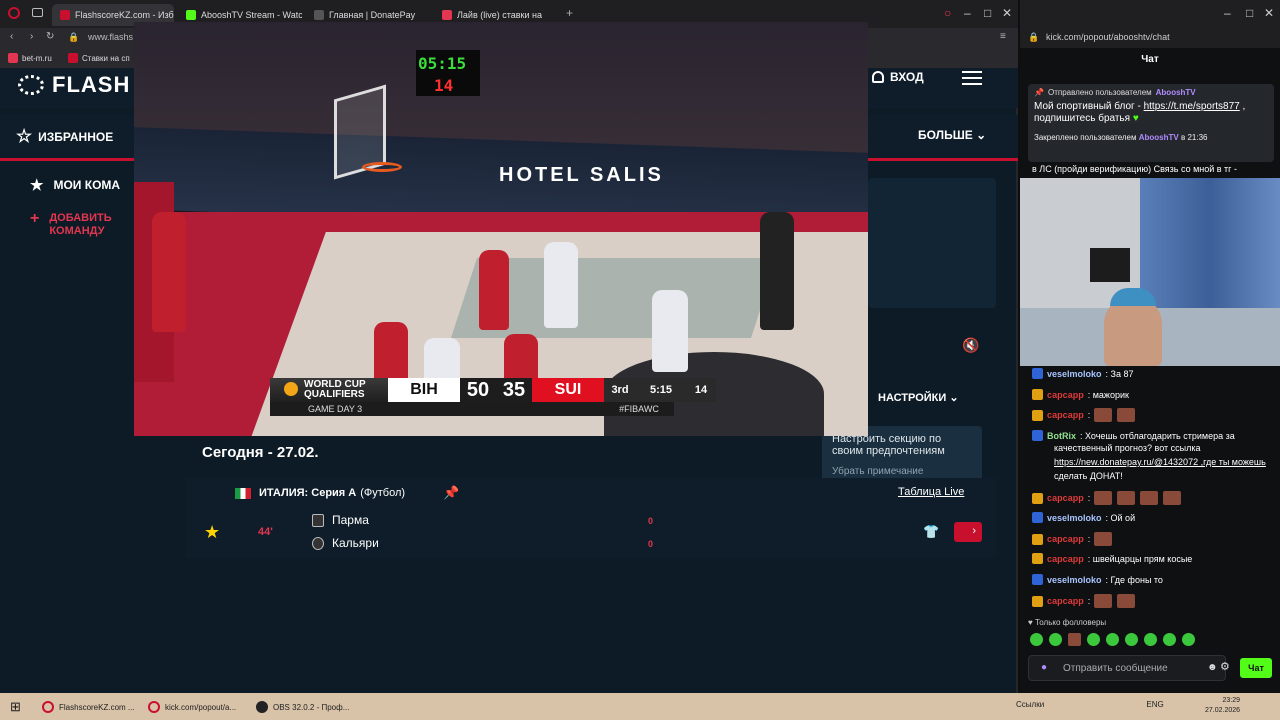  Describe the element at coordinates (260, 452) in the screenshot. I see `date-heading: Сегодня - 27.02.` at that location.